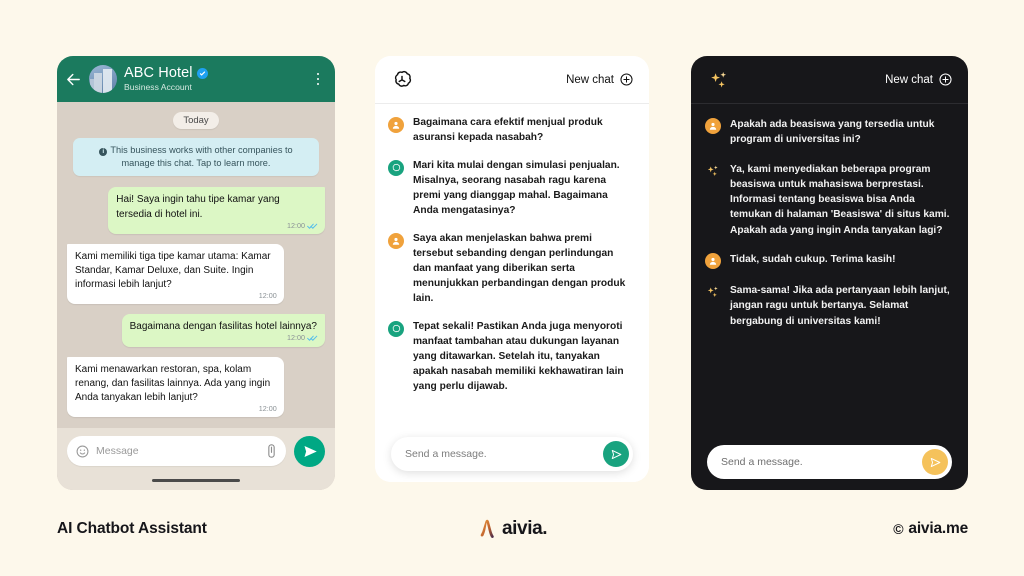 The image size is (1024, 576). I want to click on openai-logo-icon, so click(403, 78).